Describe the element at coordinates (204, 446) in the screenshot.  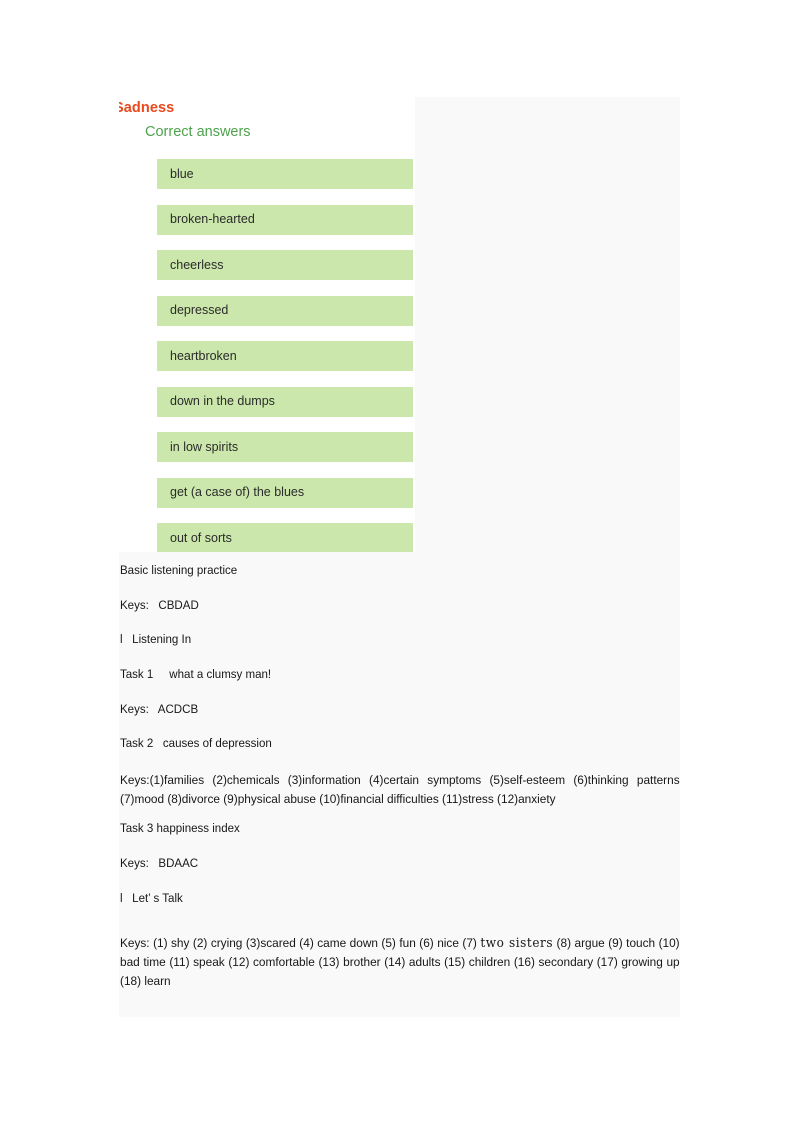
I see `answer-label: in low spirits` at that location.